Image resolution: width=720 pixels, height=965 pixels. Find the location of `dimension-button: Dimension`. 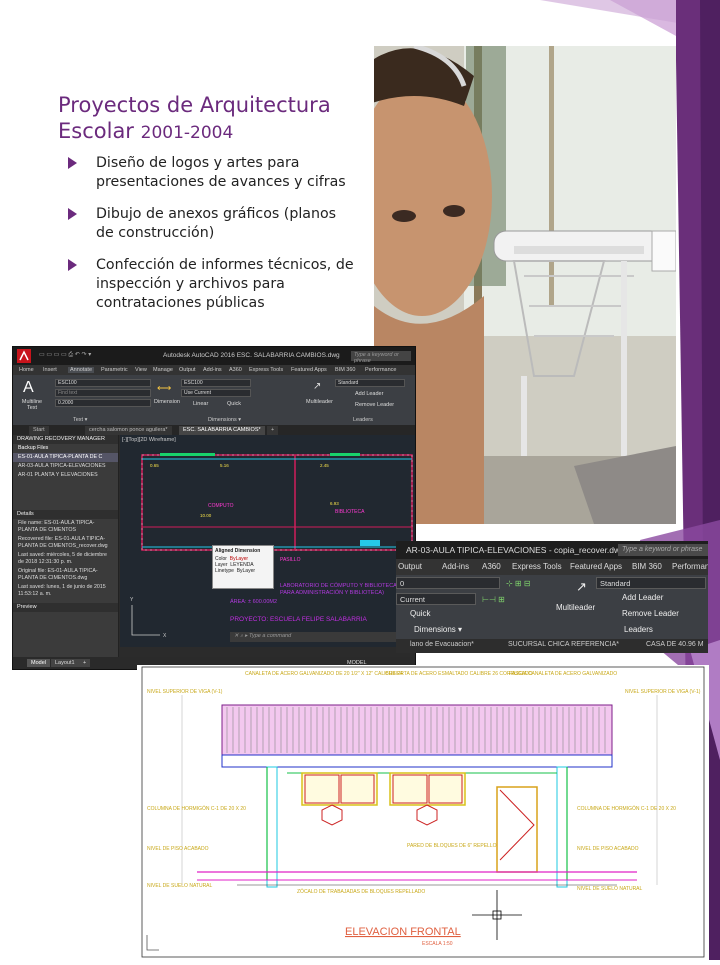

dimension-button: Dimension is located at coordinates (167, 402).